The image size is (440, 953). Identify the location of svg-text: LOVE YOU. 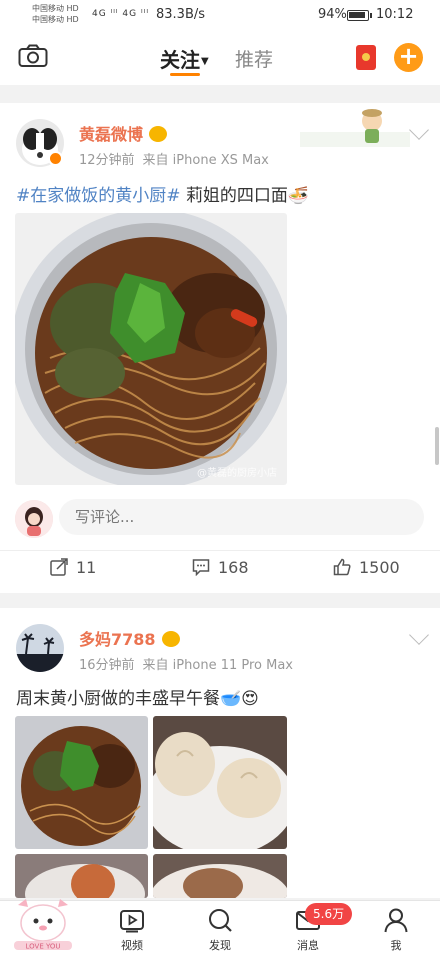
(43, 947).